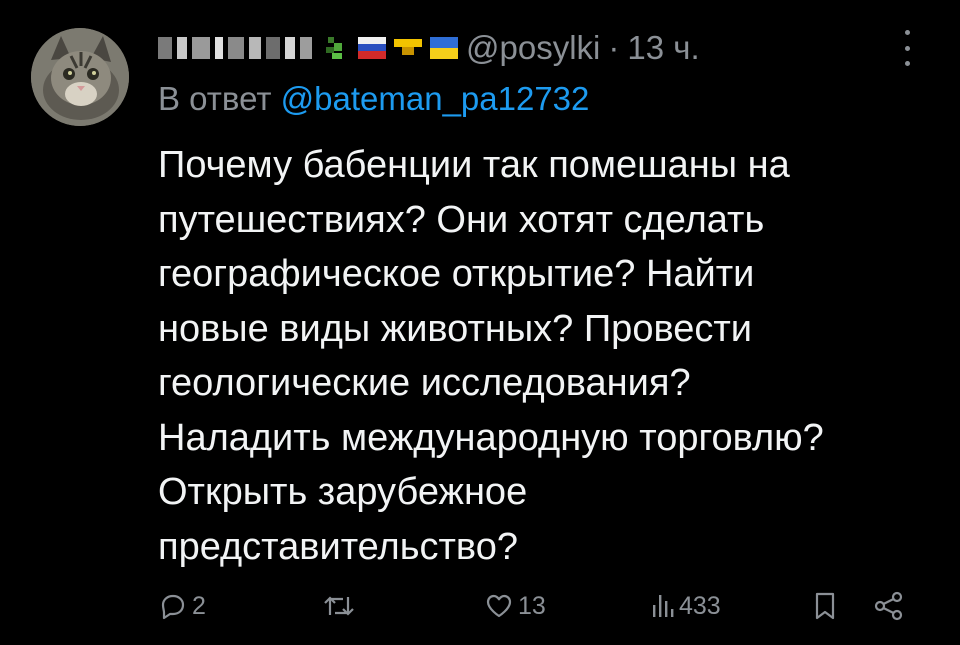 The image size is (960, 645). I want to click on green-emoji-icon, so click(334, 48).